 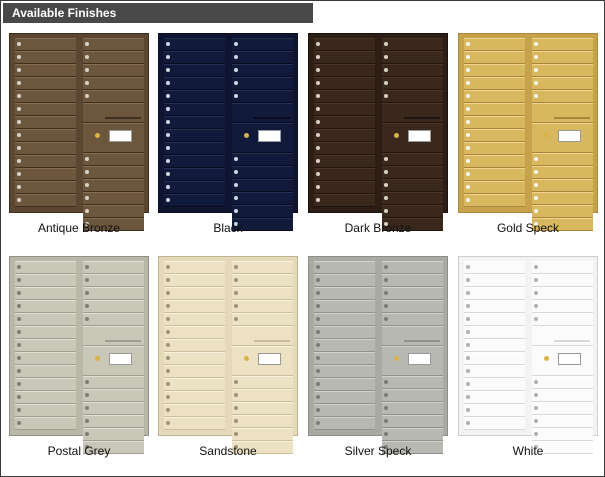 I want to click on label-plate, so click(x=419, y=136).